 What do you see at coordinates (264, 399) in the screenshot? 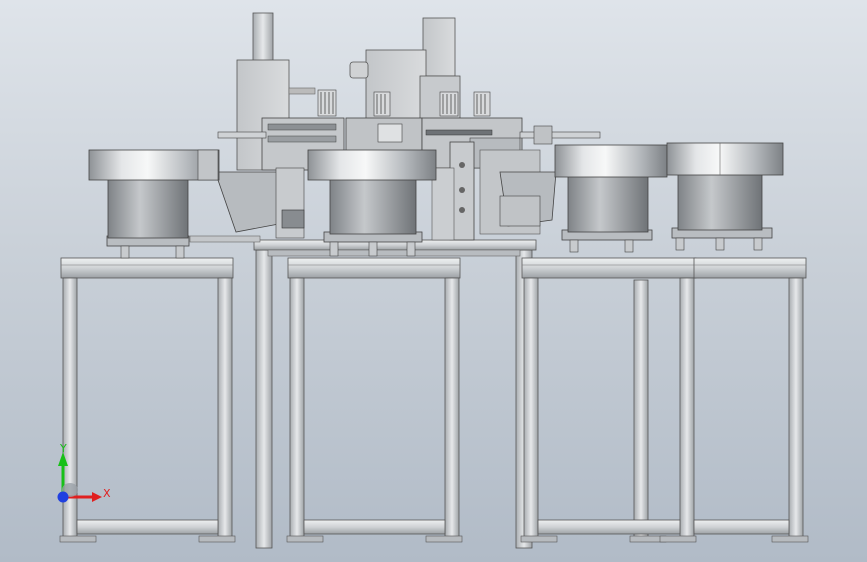
I see `frame-center-post` at bounding box center [264, 399].